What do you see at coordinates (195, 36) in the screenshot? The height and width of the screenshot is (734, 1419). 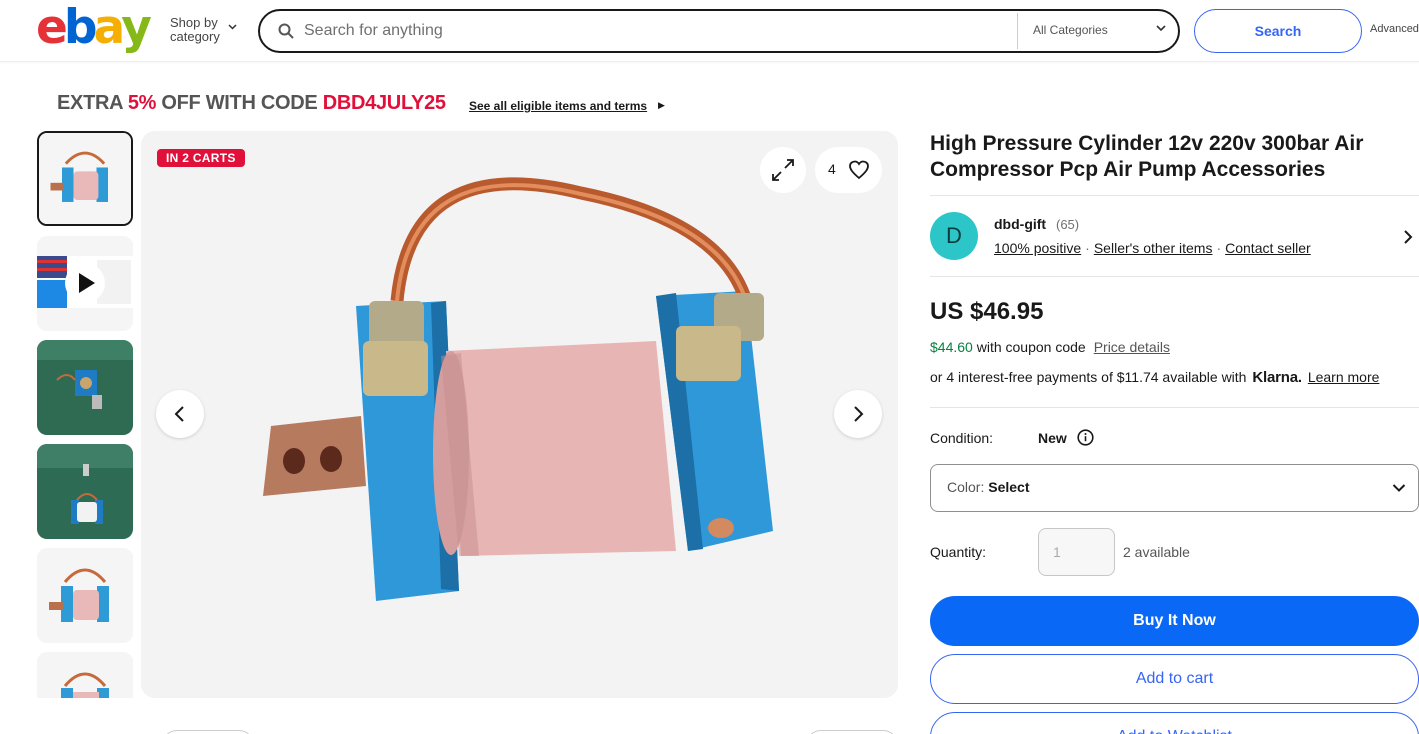 I see `category-label: category` at bounding box center [195, 36].